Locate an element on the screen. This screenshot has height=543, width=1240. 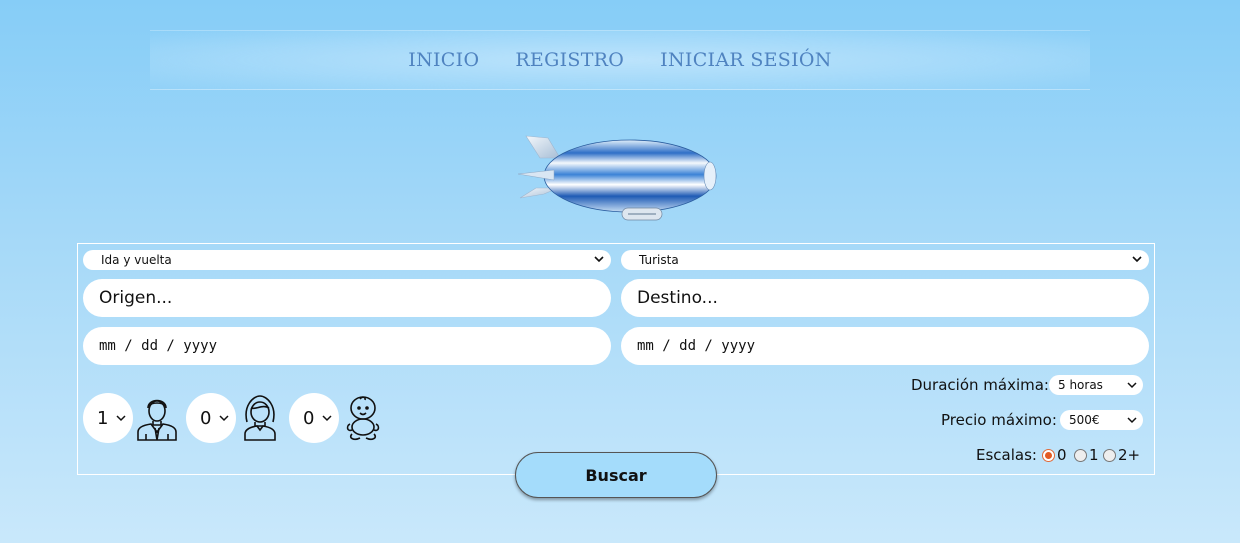
nav-link-inicio: INICIO is located at coordinates (443, 60).